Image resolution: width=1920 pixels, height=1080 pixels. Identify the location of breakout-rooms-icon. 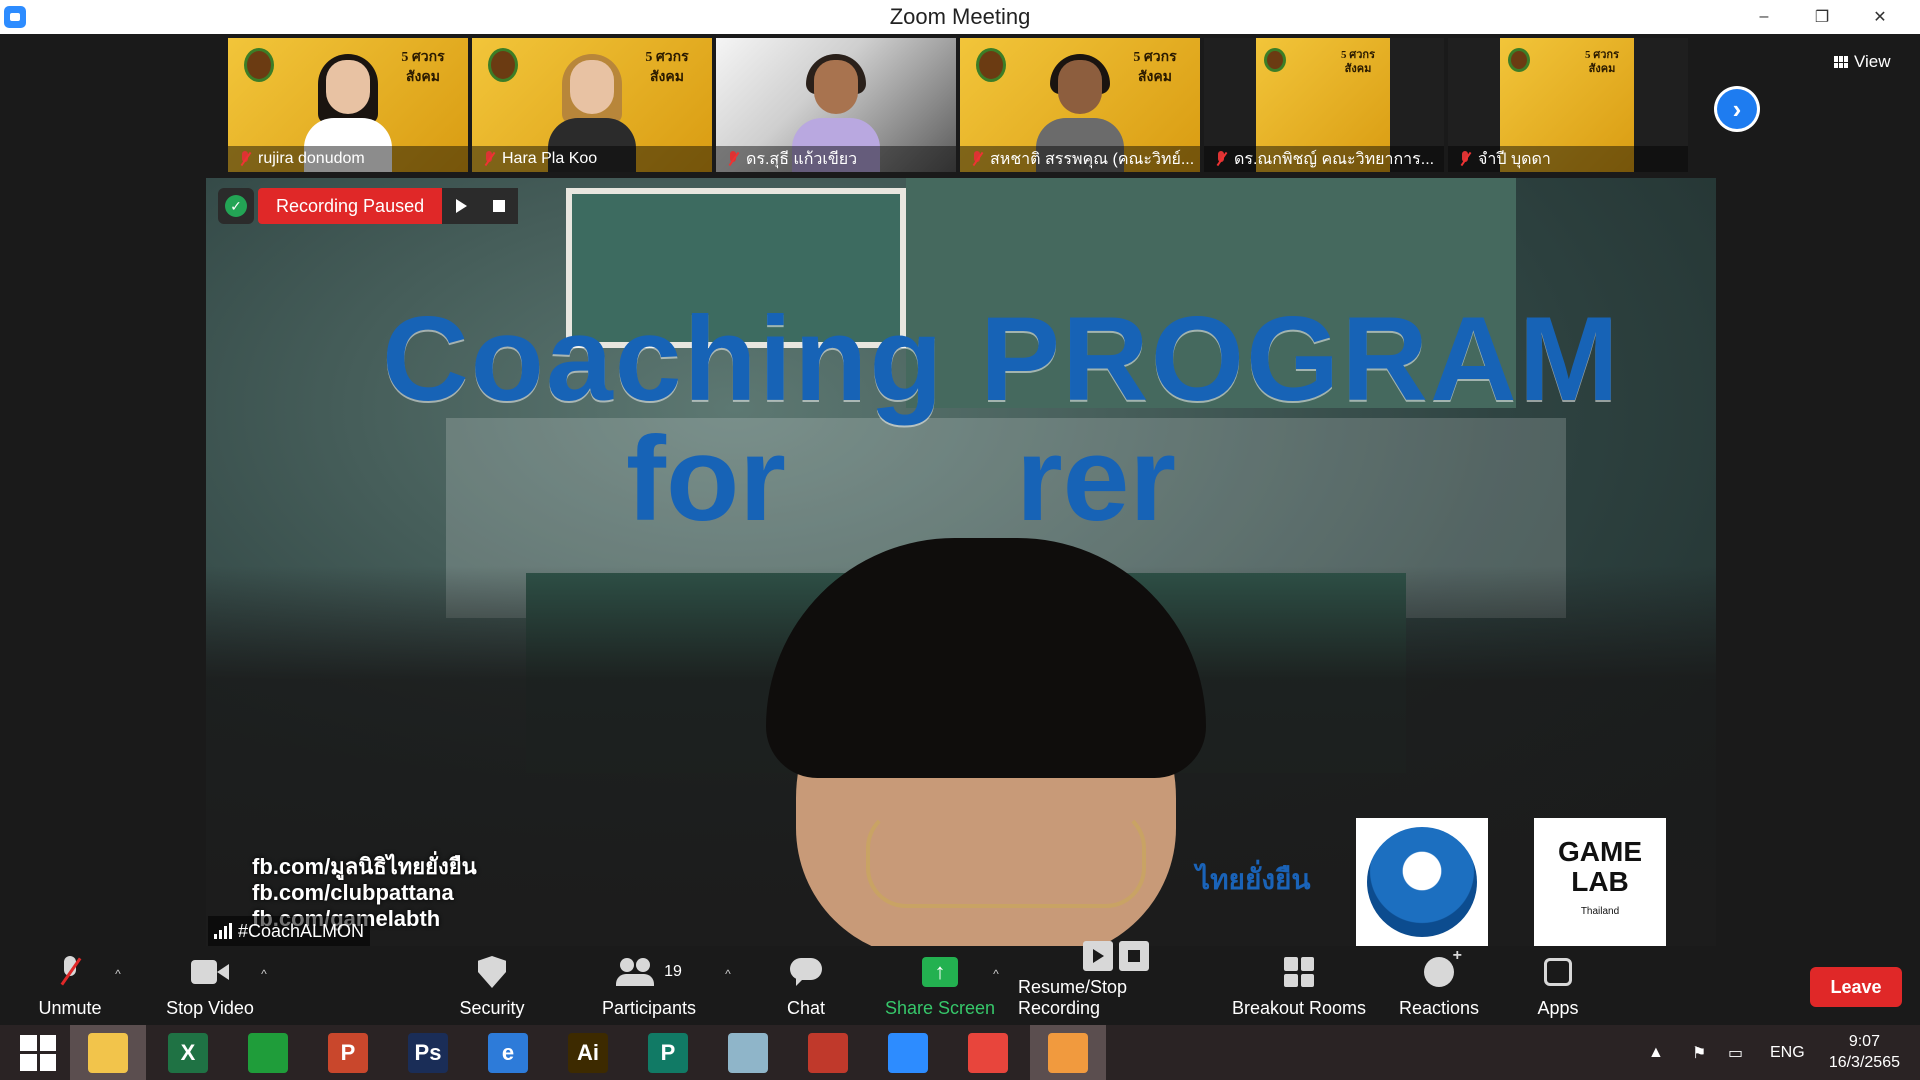
(1299, 972).